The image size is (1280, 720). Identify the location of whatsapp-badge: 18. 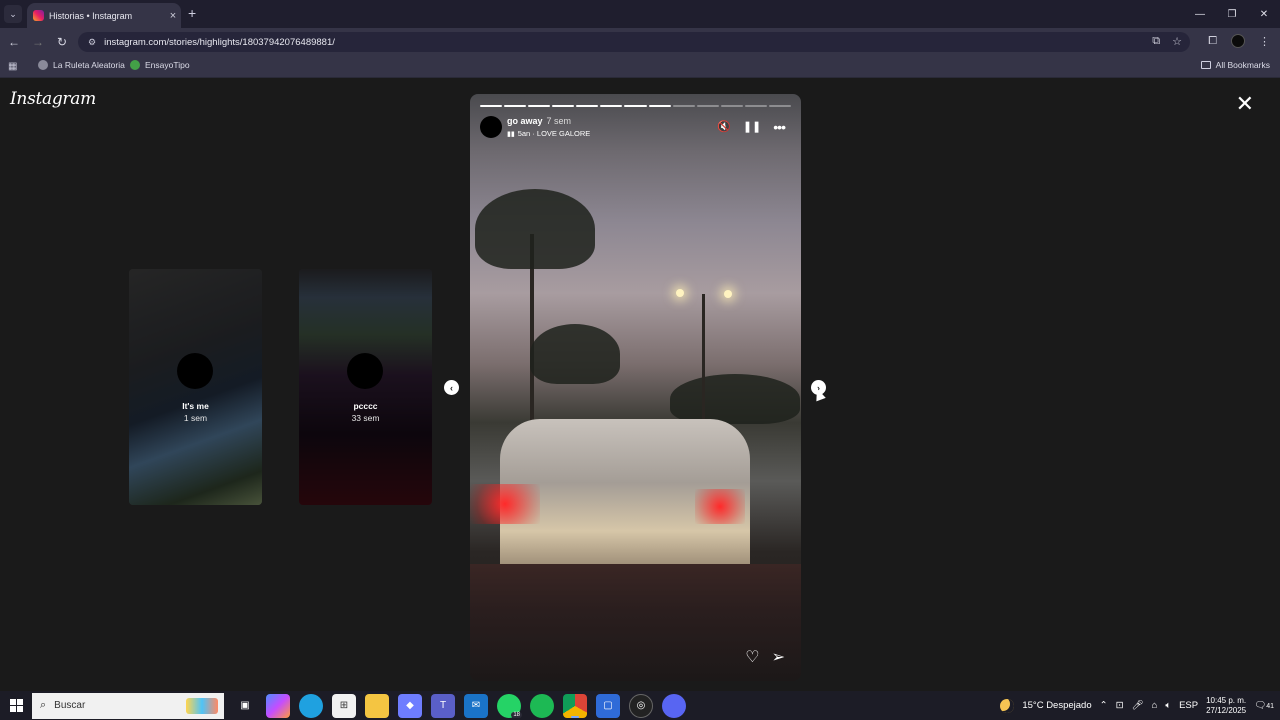
(516, 714).